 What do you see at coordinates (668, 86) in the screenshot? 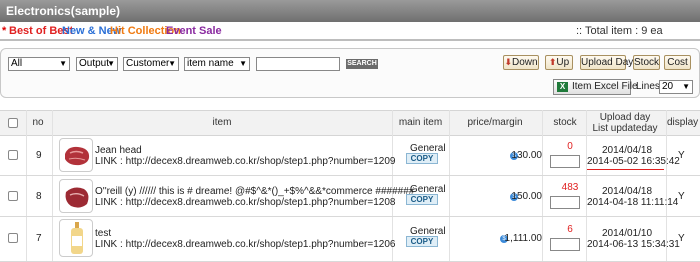
I see `lines-value: 20` at bounding box center [668, 86].